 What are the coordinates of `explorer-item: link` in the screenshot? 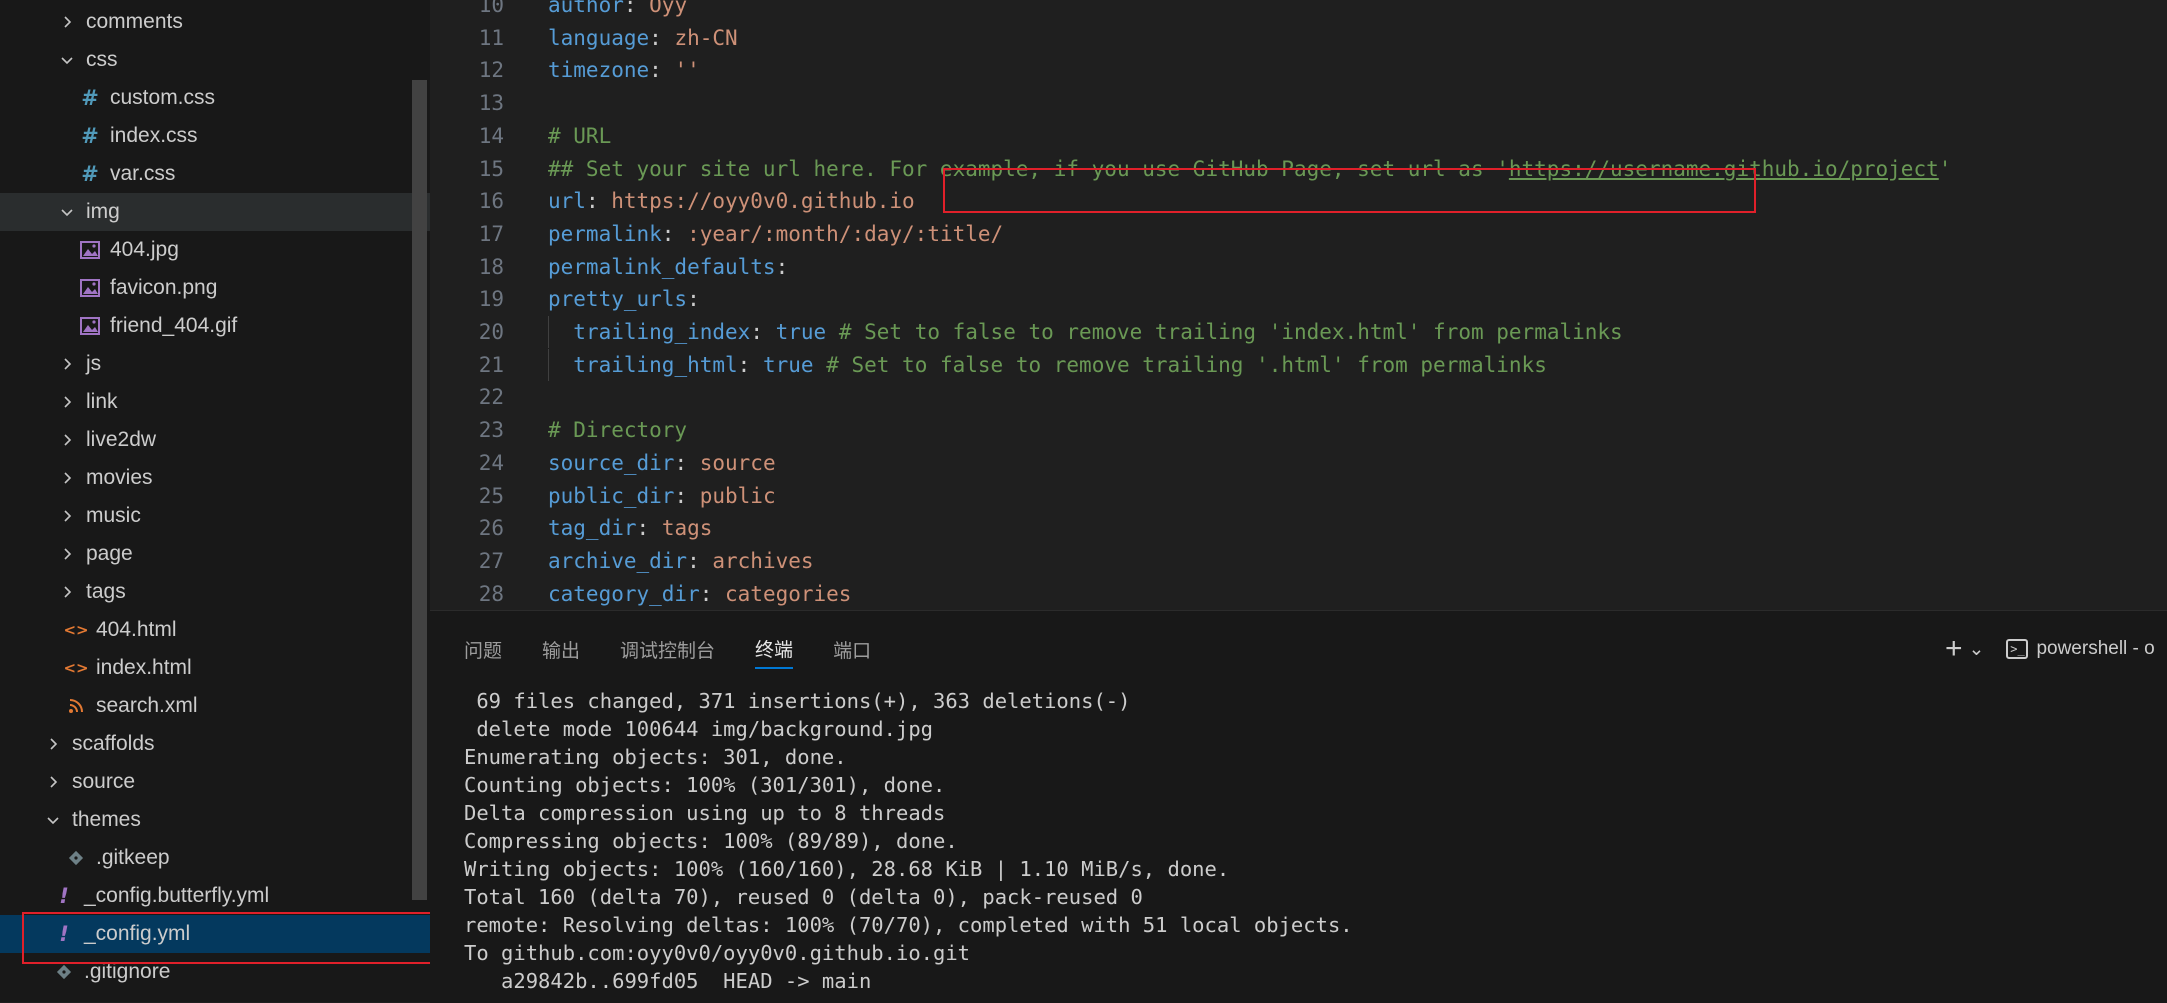 It's located at (215, 402).